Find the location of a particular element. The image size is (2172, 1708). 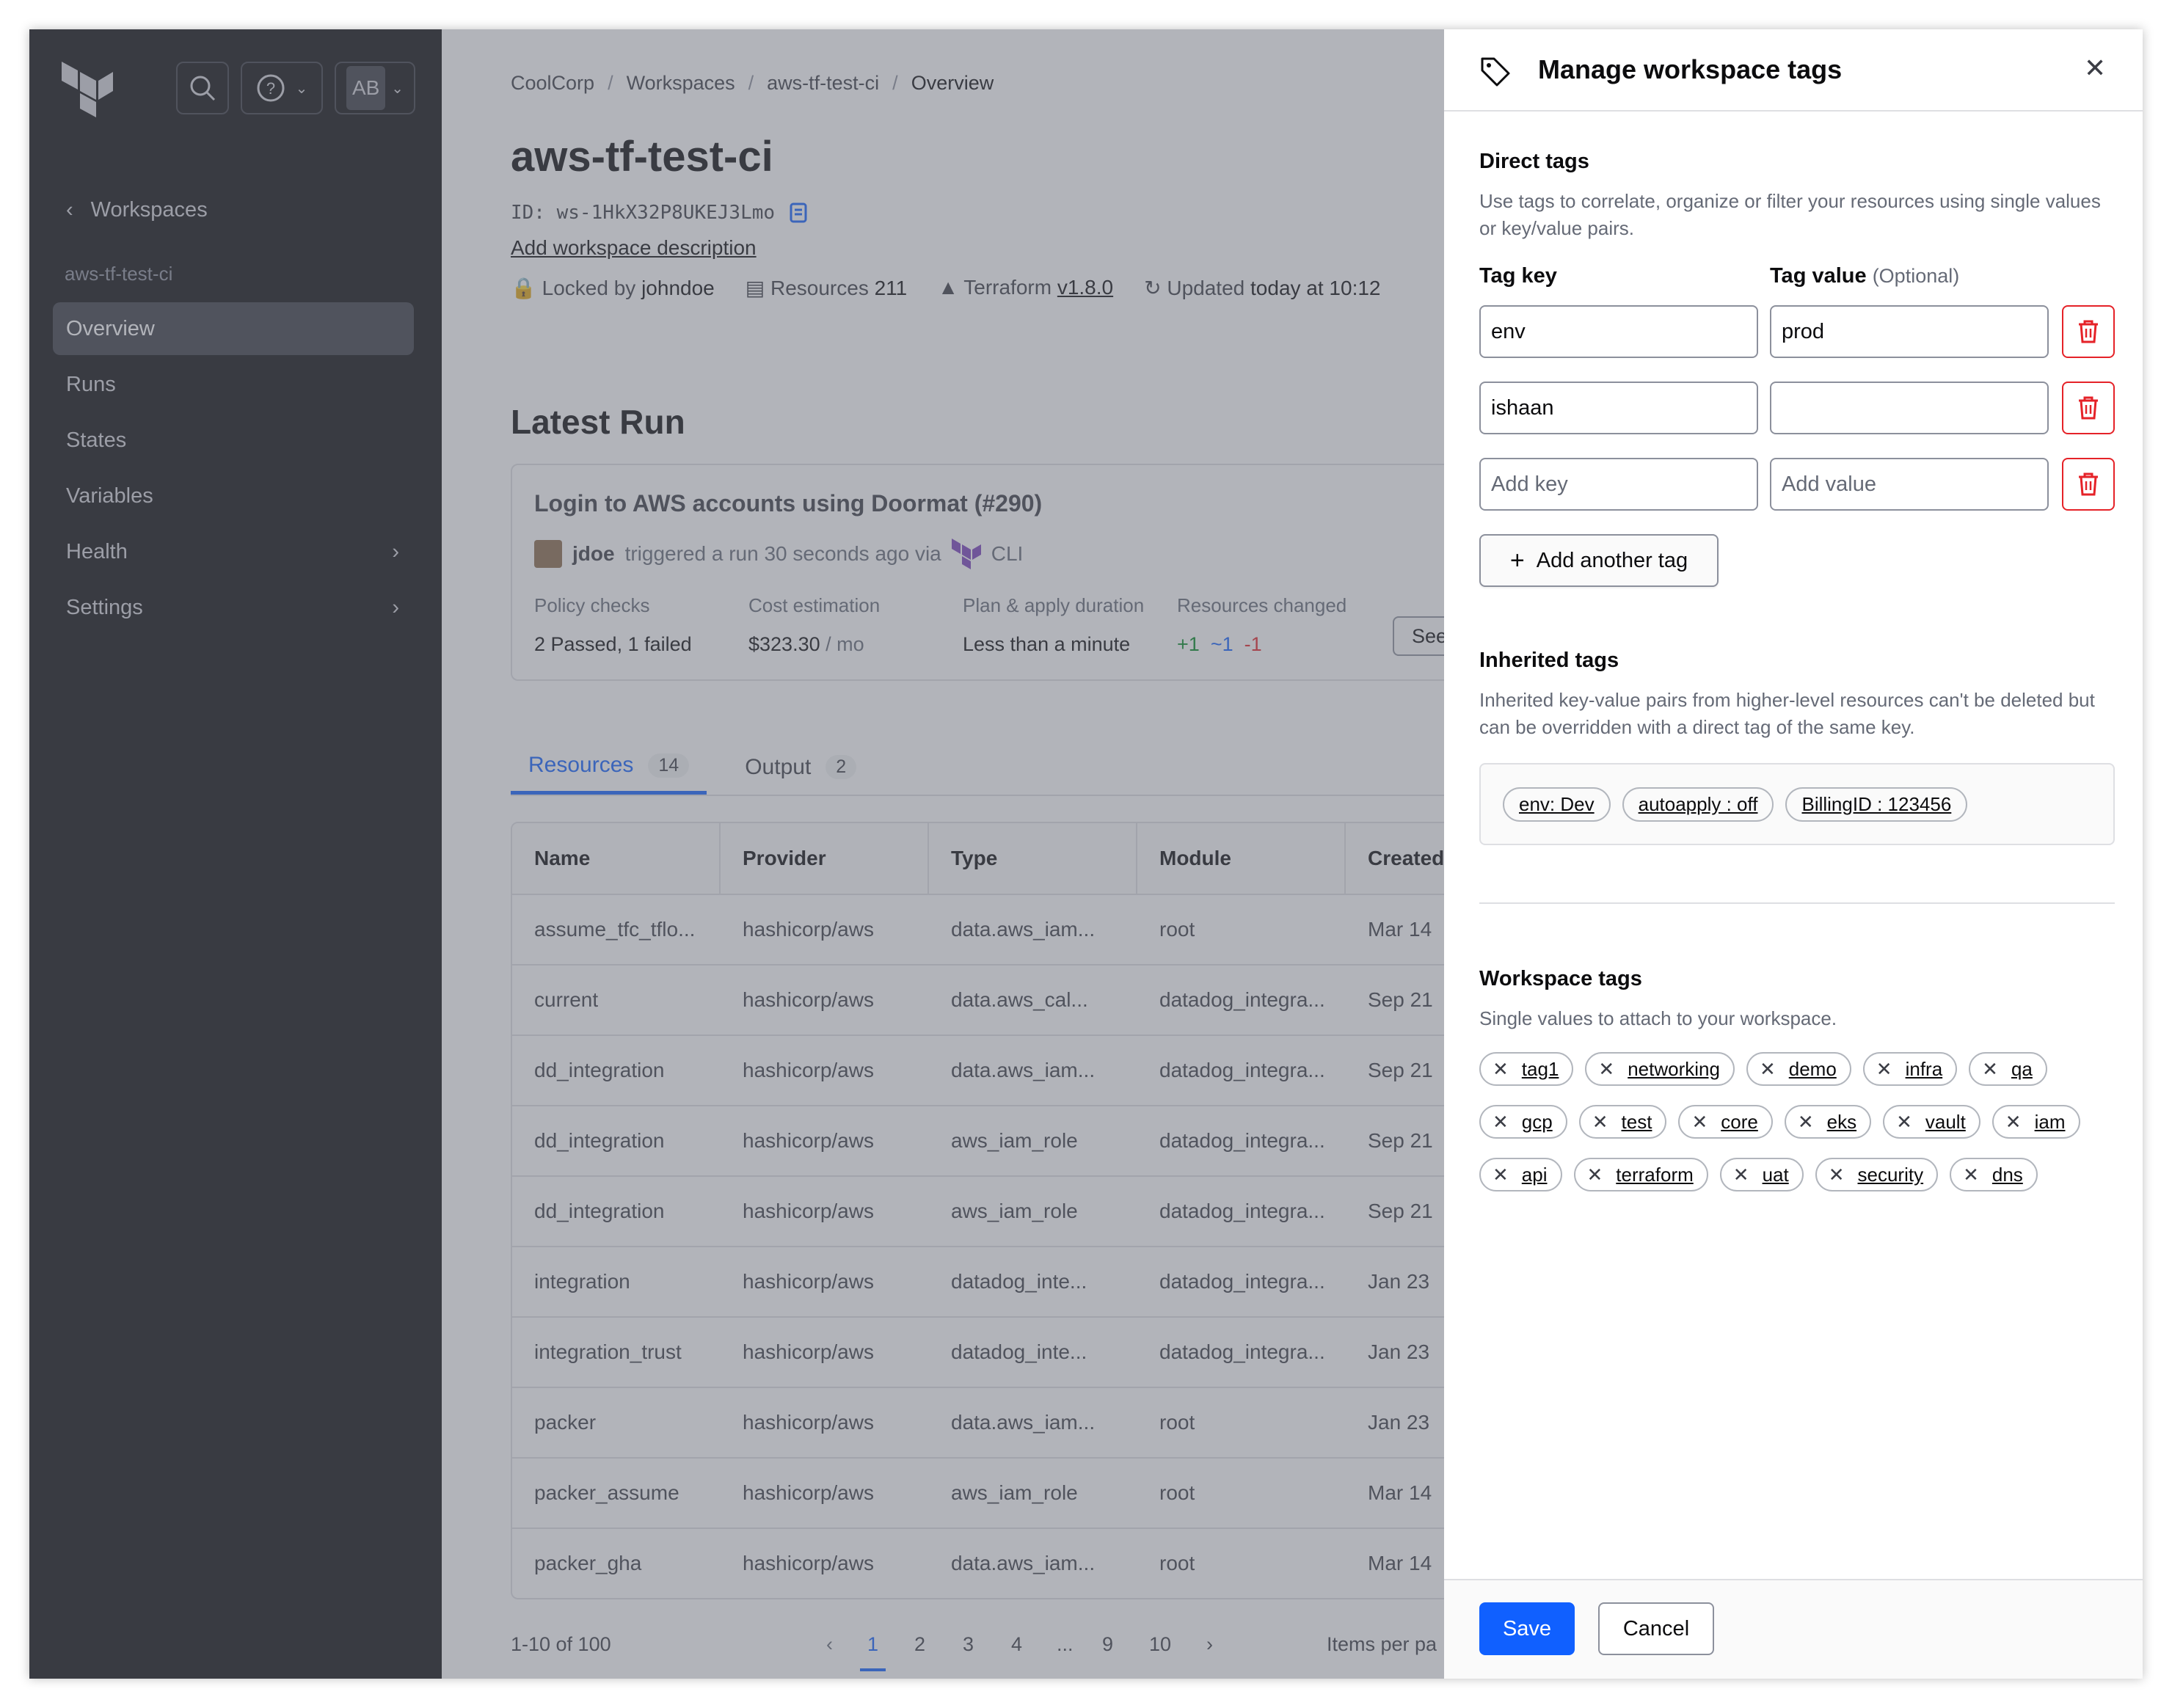

workspace-tag: ✕ demo is located at coordinates (1799, 1069).